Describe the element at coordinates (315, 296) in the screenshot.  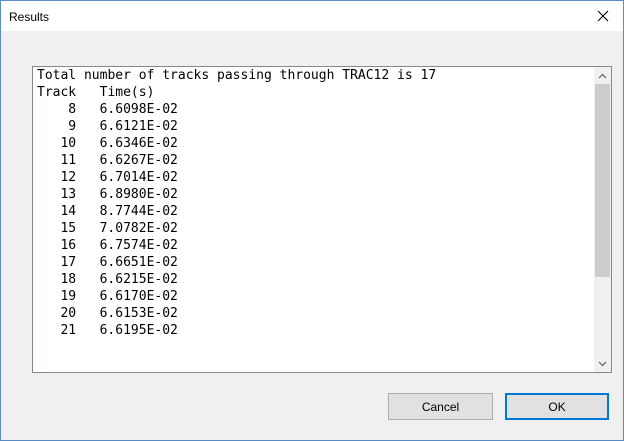
I see `table-row: 19 6.6170E-02` at that location.